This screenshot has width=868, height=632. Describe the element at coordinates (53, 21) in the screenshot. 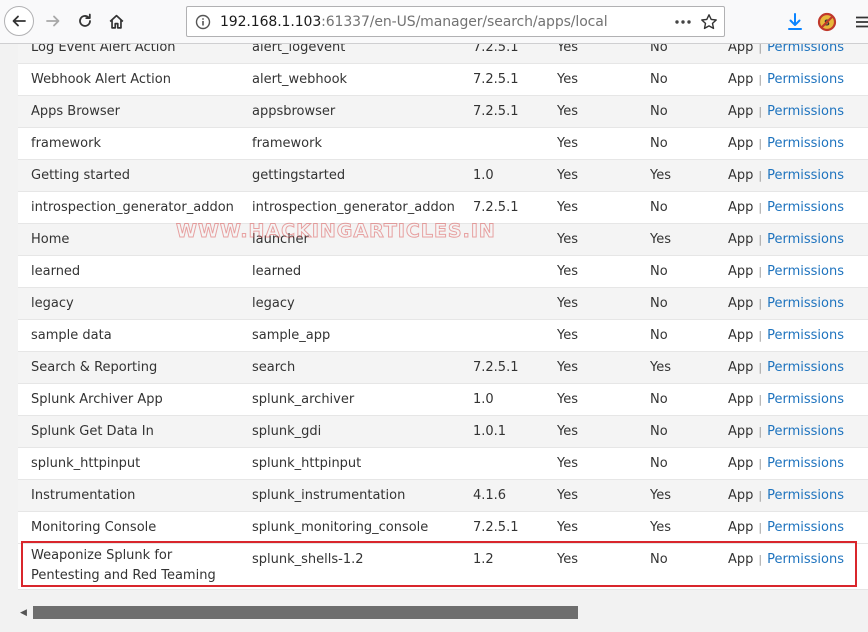

I see `forward-button` at that location.